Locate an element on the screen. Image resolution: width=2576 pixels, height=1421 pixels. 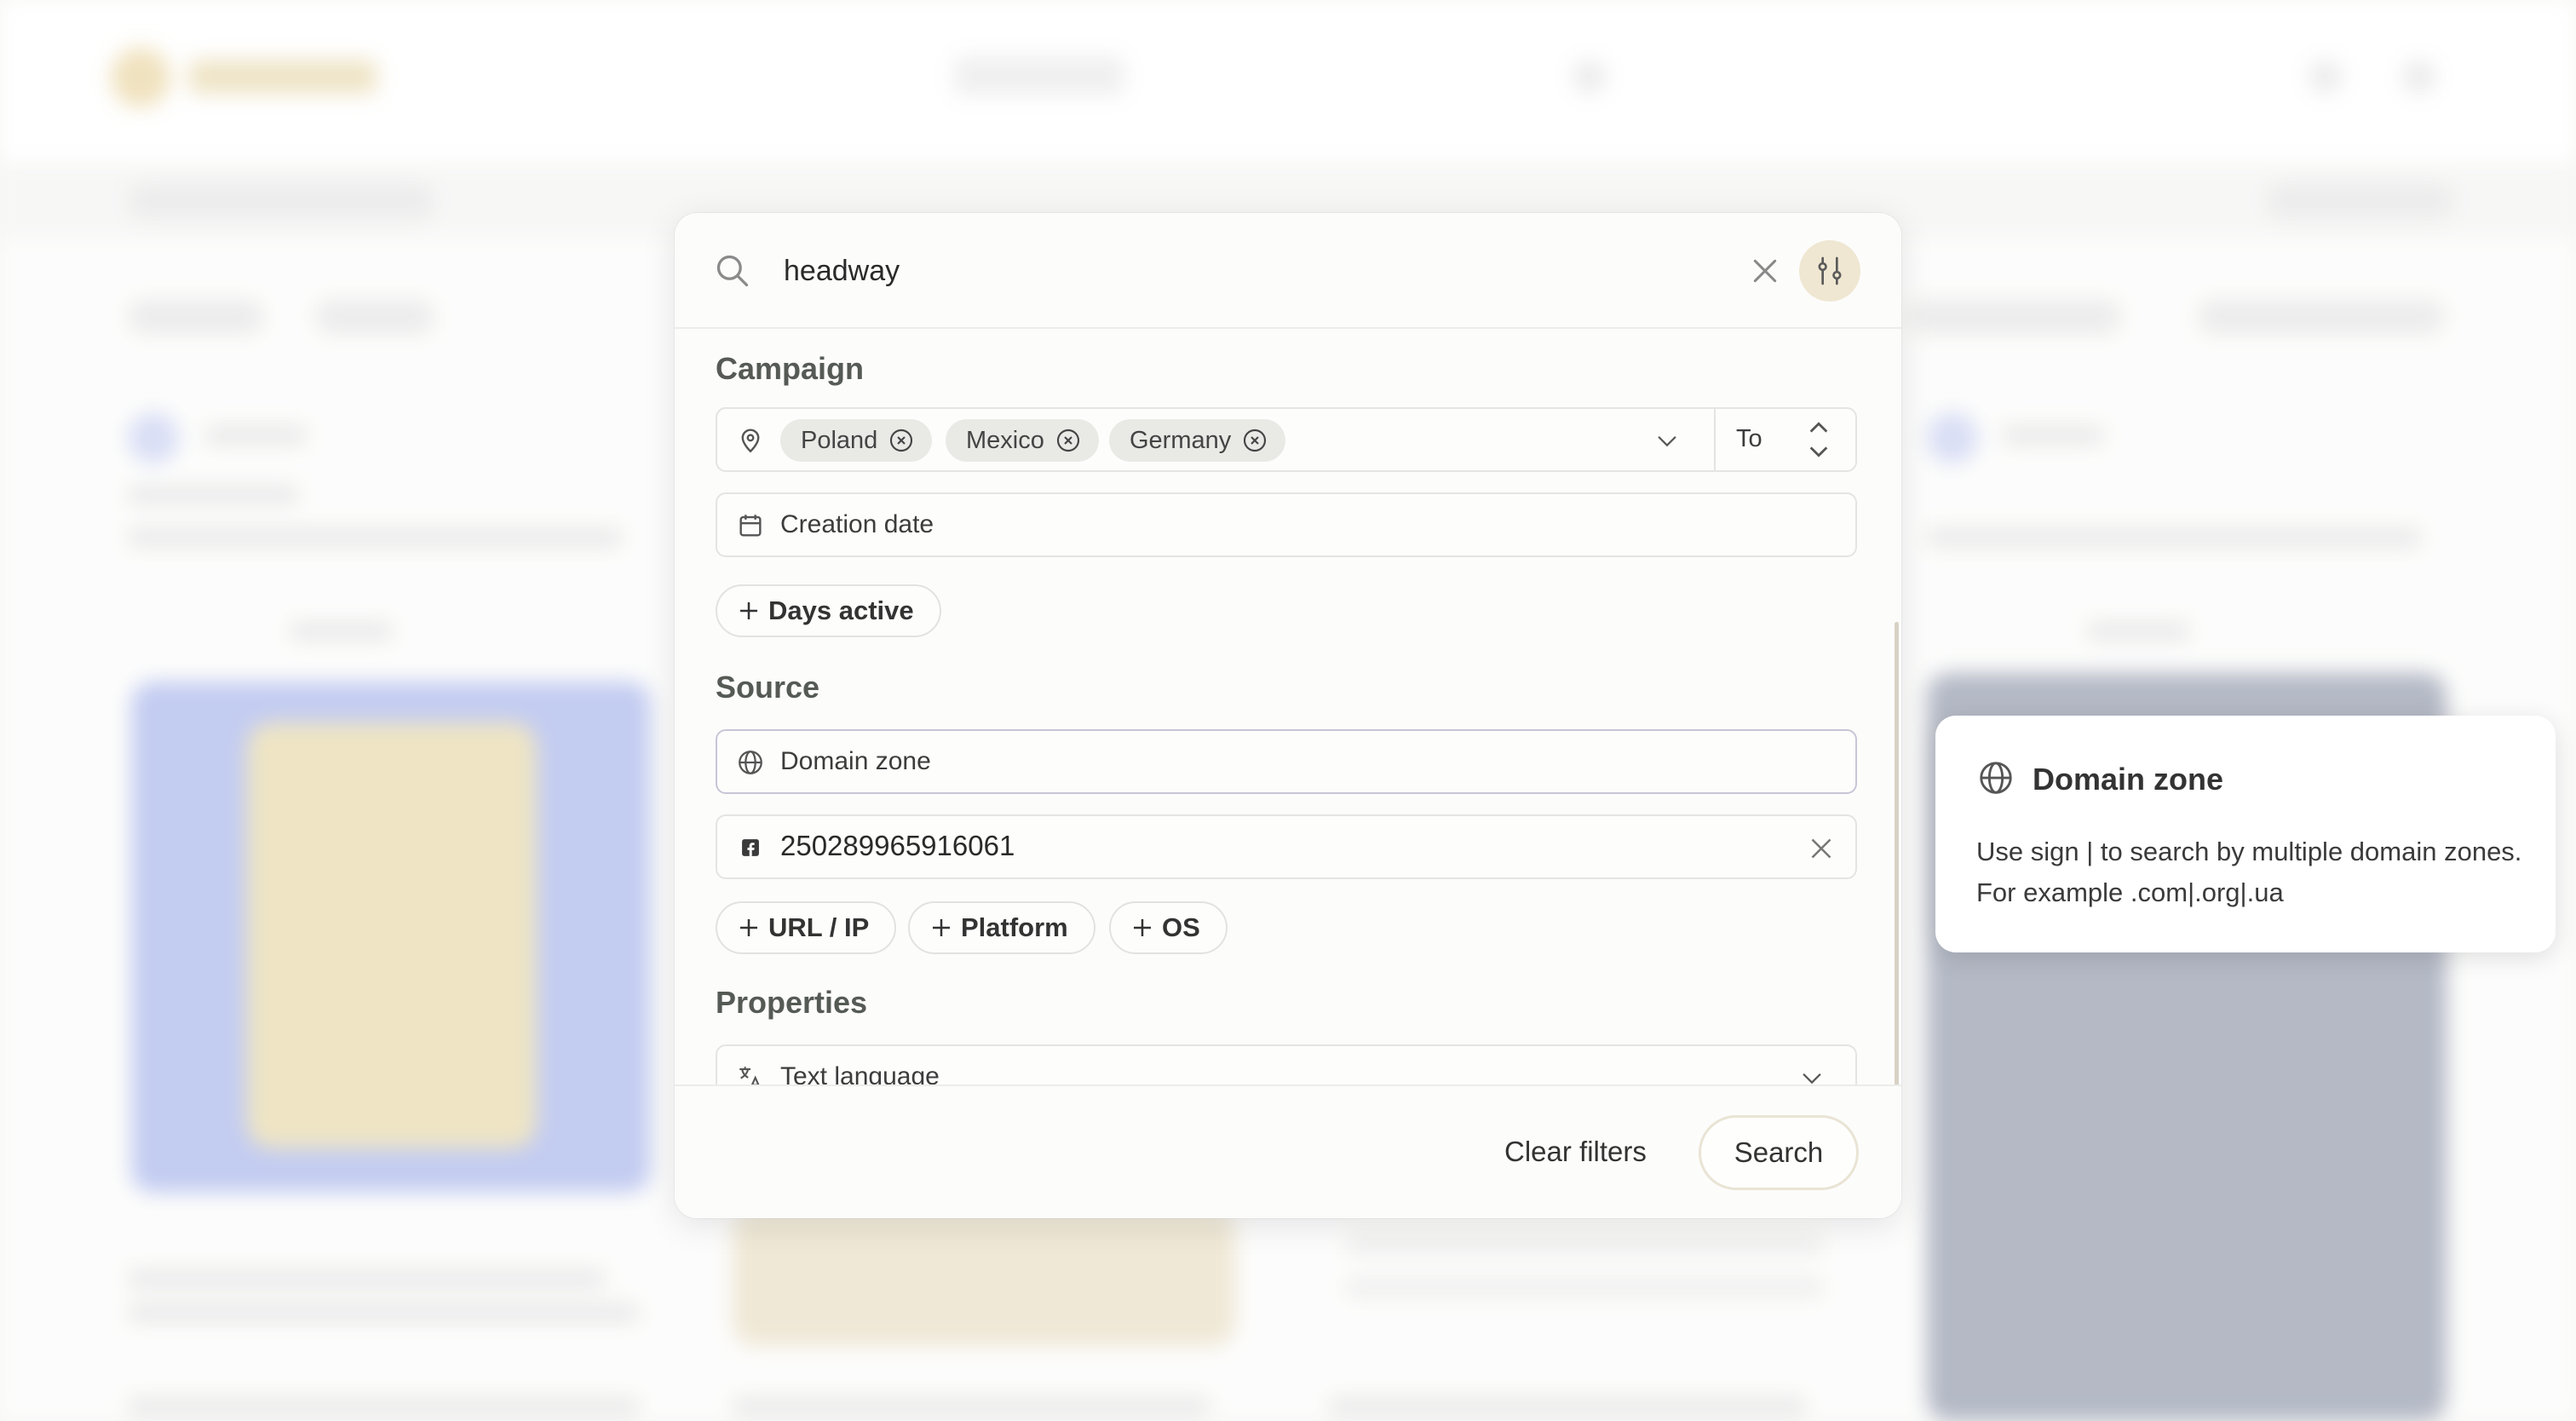
search-bar is located at coordinates (1288, 271).